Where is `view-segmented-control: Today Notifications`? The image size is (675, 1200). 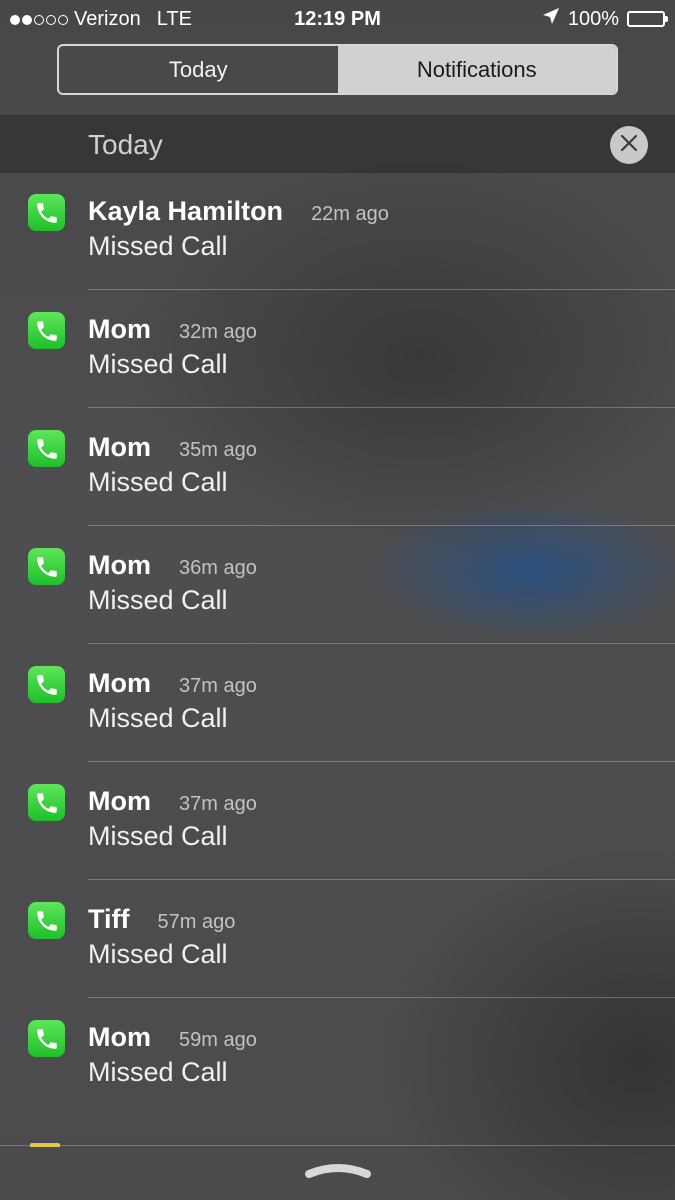
view-segmented-control: Today Notifications is located at coordinates (337, 69).